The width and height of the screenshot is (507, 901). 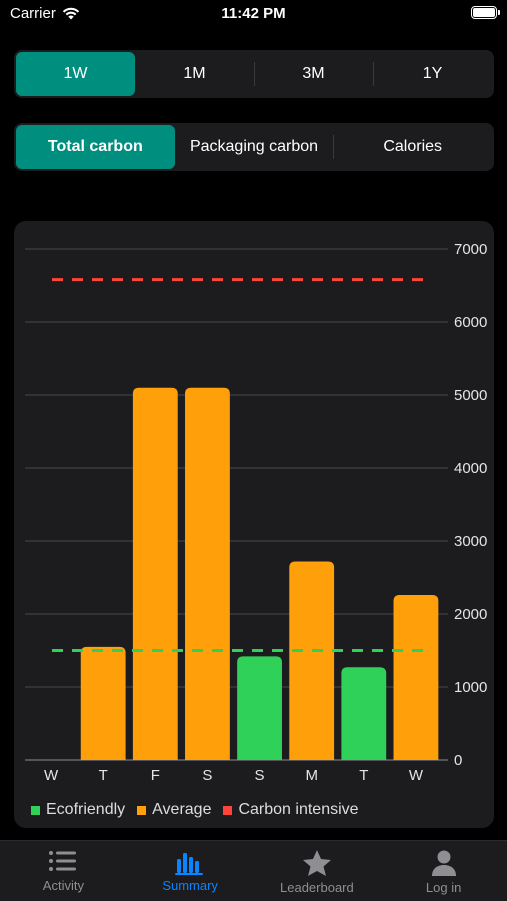 I want to click on tab-log-in: Log in, so click(x=443, y=871).